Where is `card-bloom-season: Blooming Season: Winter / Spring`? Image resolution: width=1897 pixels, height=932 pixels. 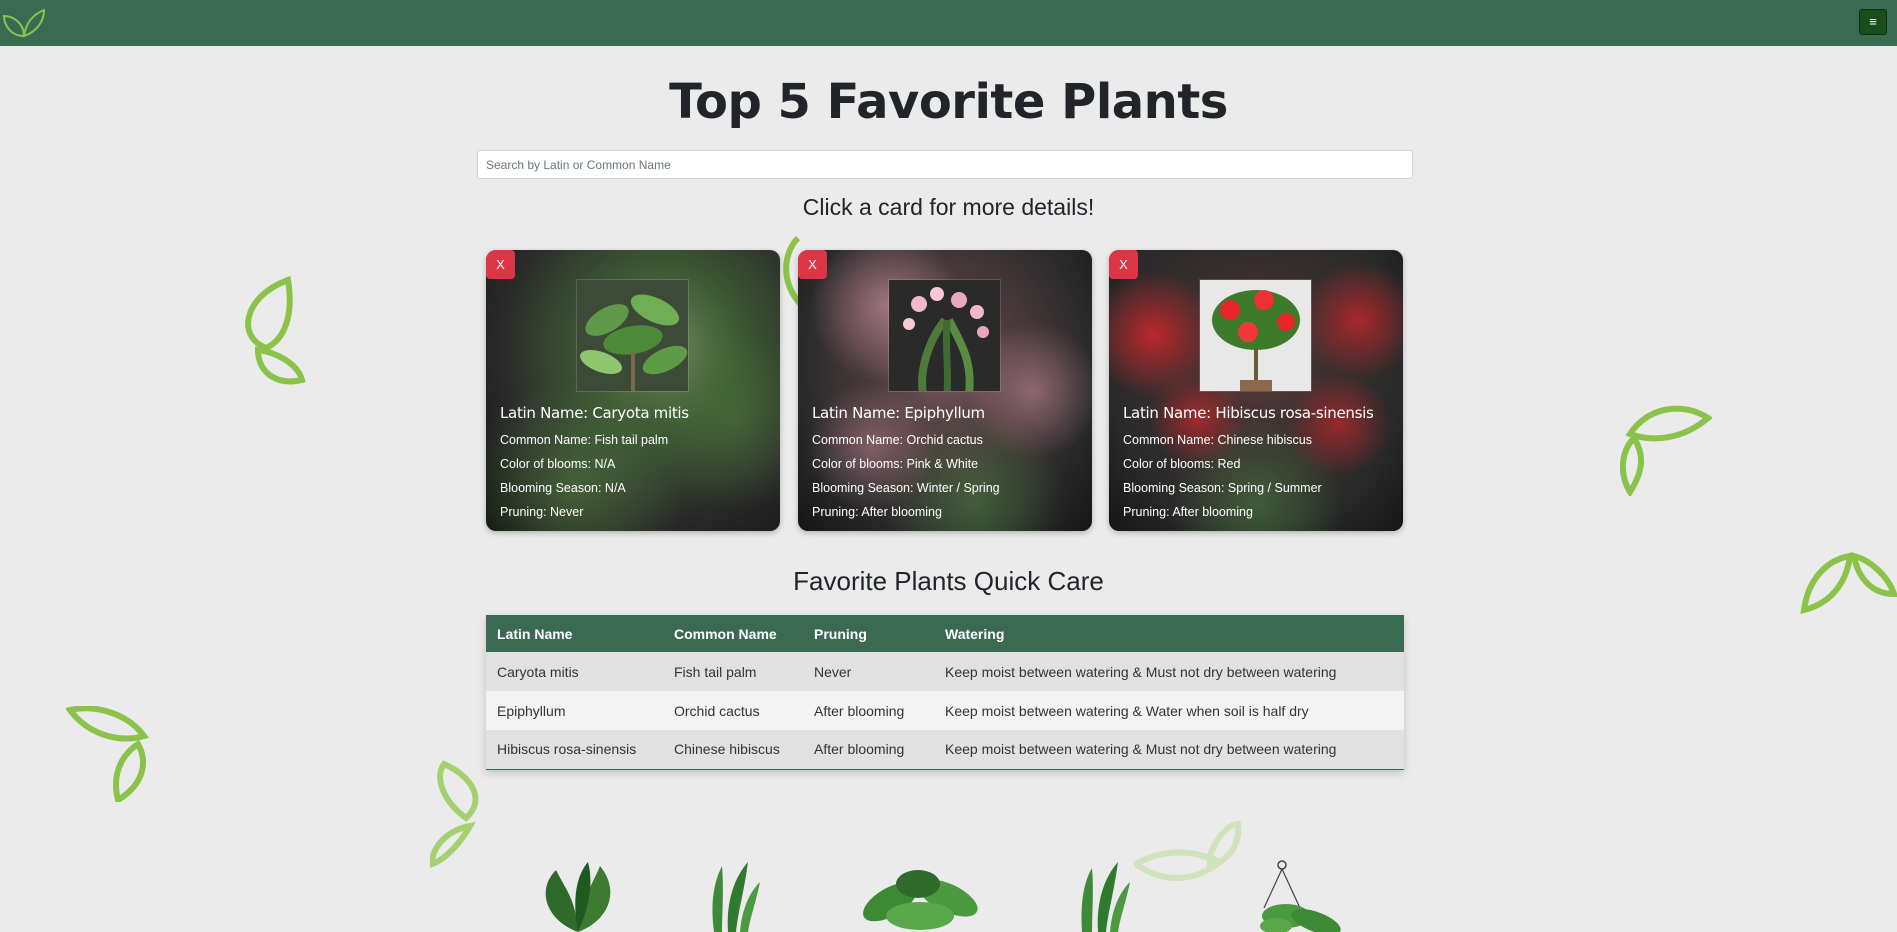 card-bloom-season: Blooming Season: Winter / Spring is located at coordinates (906, 488).